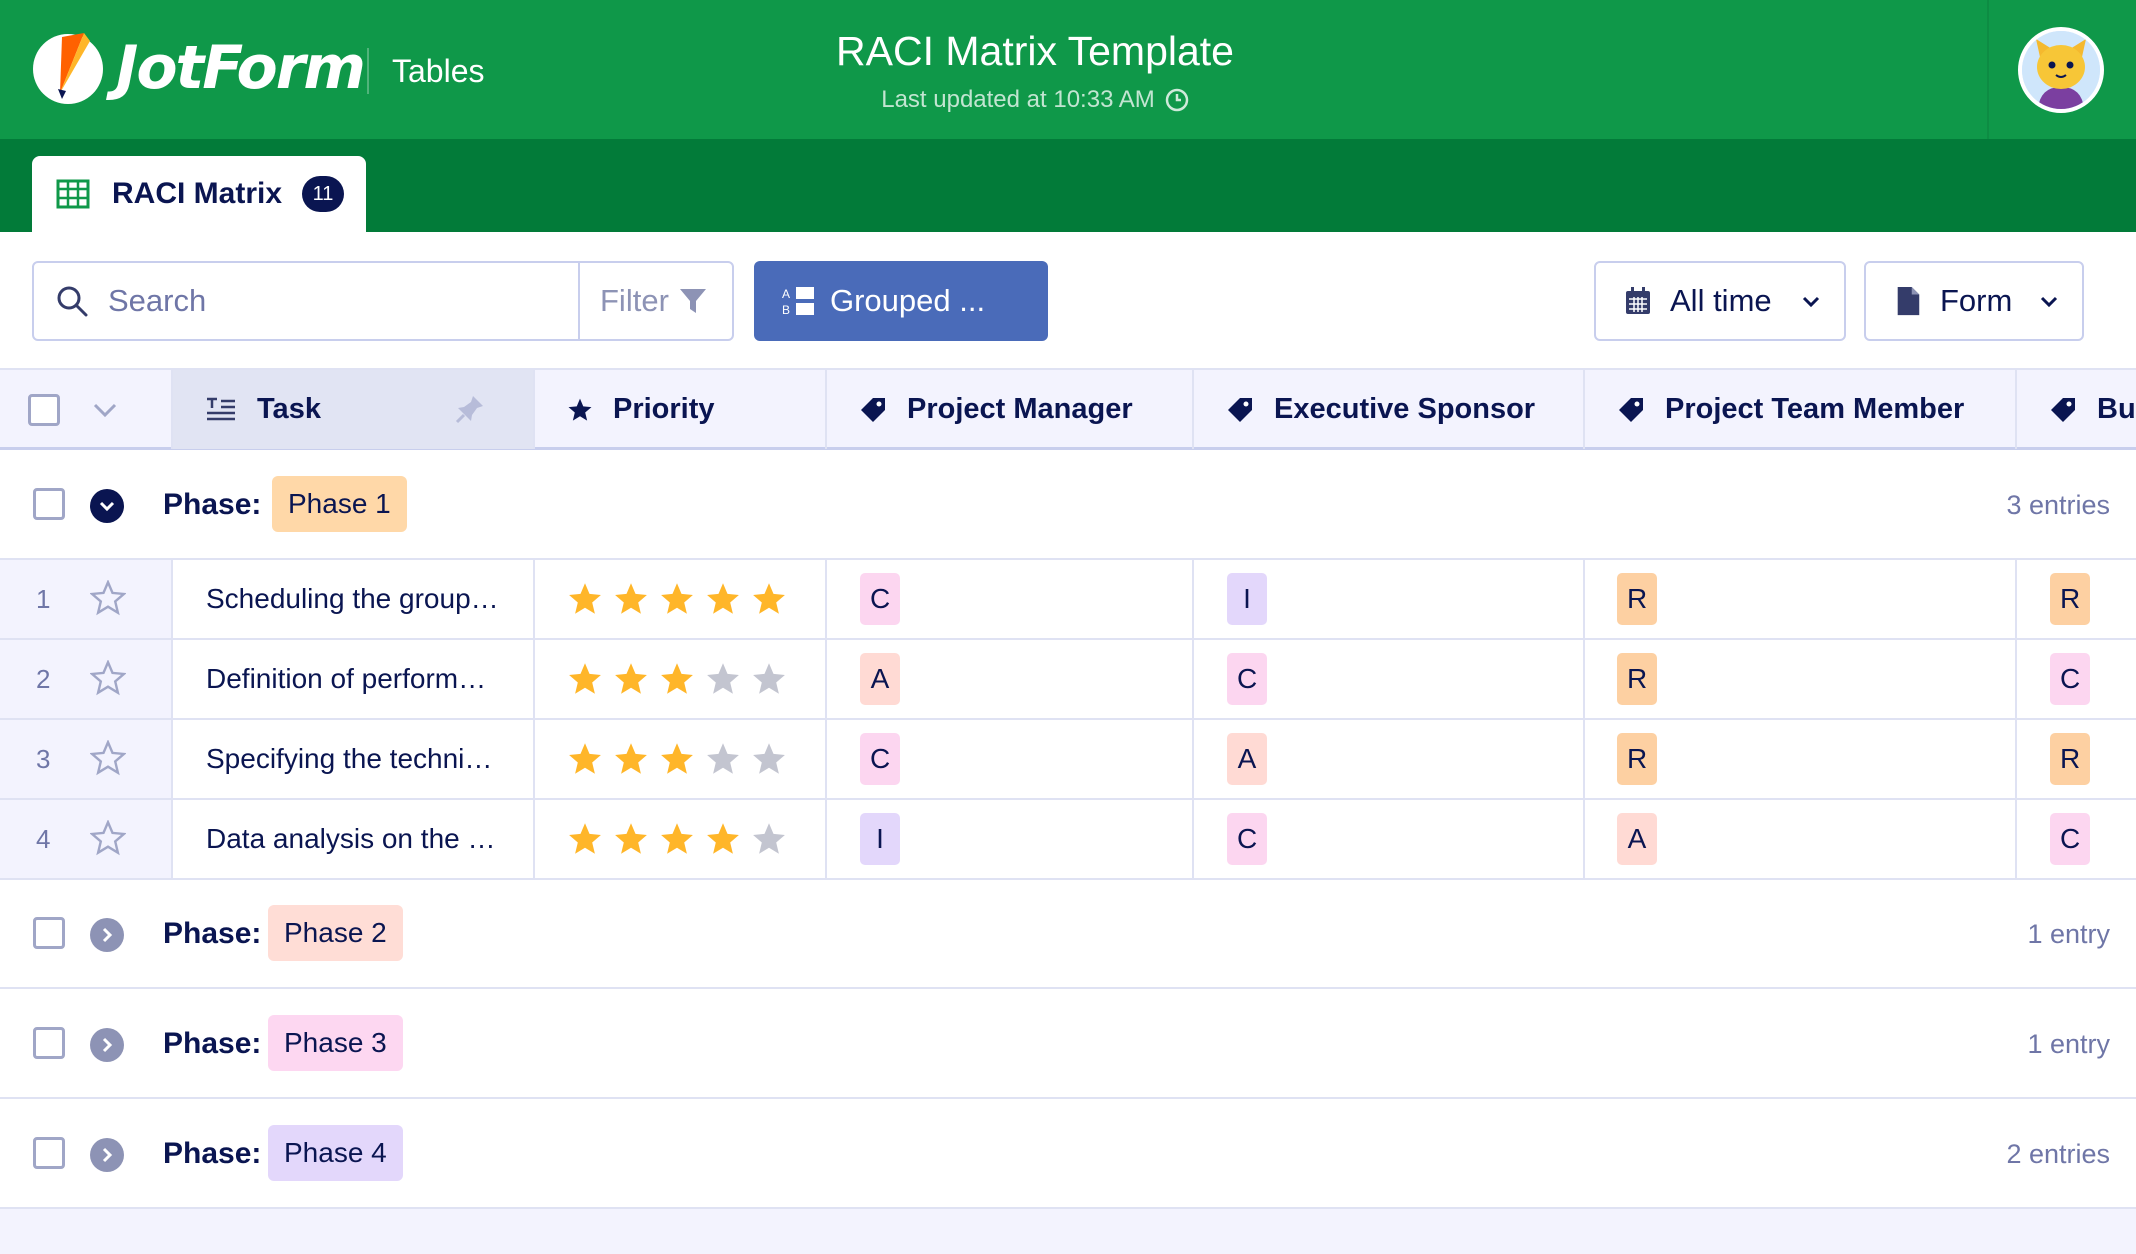 The image size is (2136, 1254). Describe the element at coordinates (1389, 409) in the screenshot. I see `column-header-executive-sponsor: Executive Sponsor` at that location.